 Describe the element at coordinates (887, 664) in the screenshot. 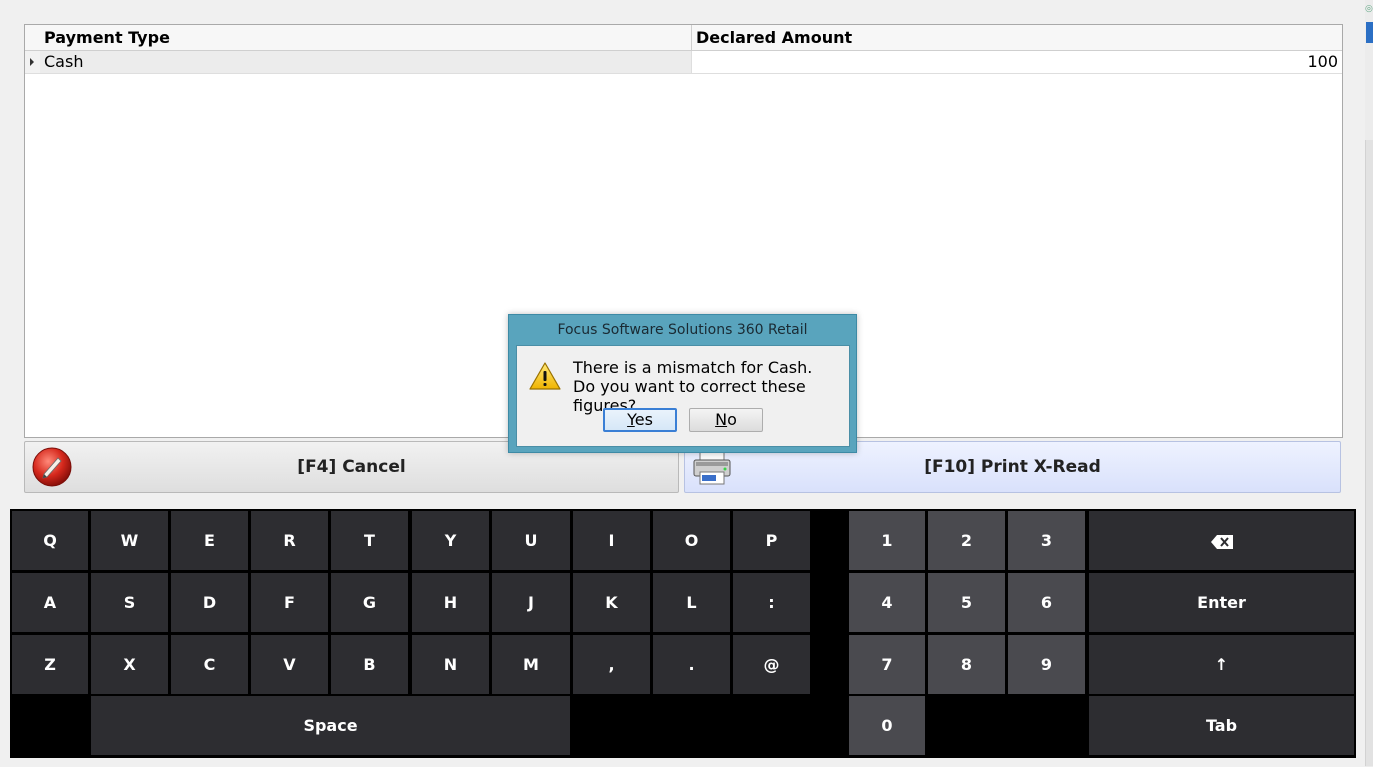

I see `key-7: 7` at that location.